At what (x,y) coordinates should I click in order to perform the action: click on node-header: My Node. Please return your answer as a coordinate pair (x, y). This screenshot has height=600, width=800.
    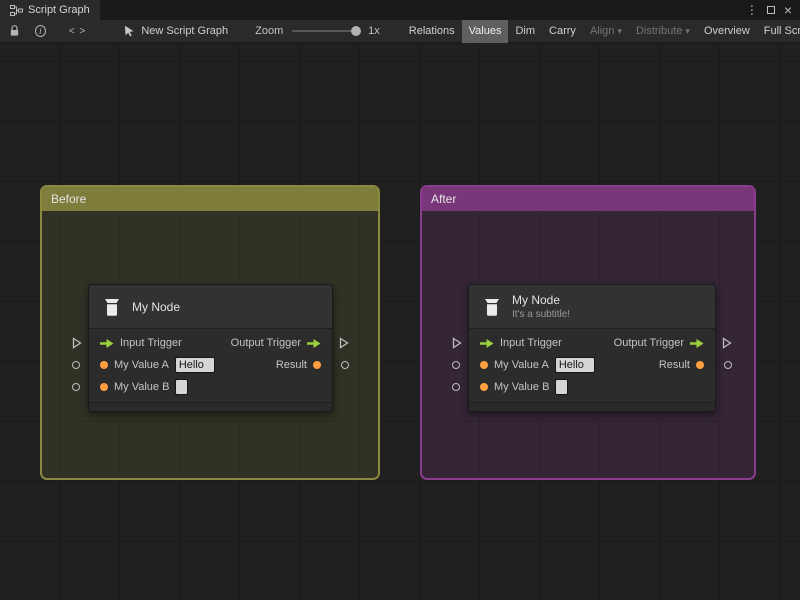
    Looking at the image, I should click on (210, 307).